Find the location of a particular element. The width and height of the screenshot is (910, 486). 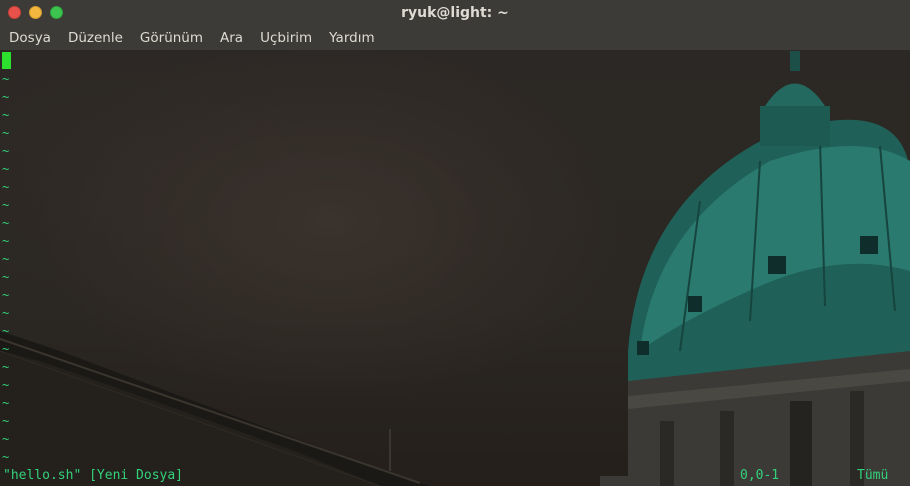

window-controls is located at coordinates (35, 12).